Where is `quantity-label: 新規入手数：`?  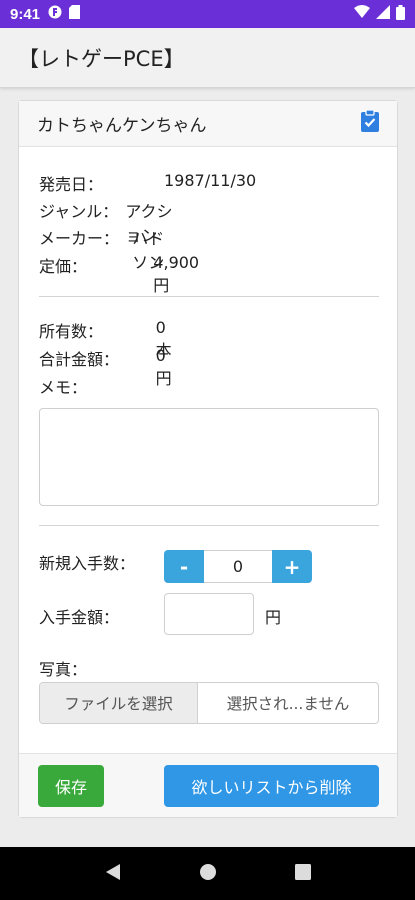 quantity-label: 新規入手数： is located at coordinates (87, 563).